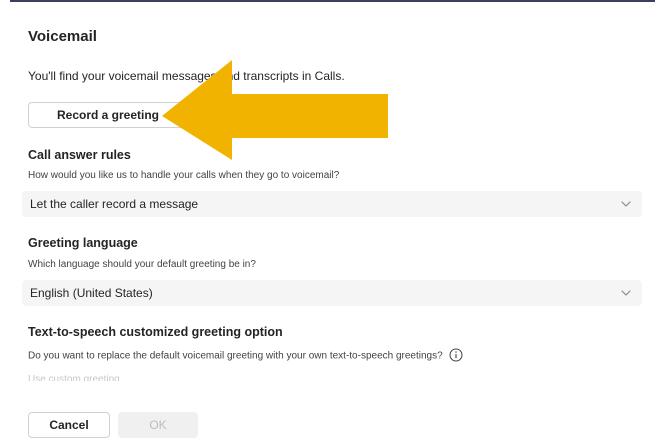 This screenshot has height=441, width=665. Describe the element at coordinates (332, 293) in the screenshot. I see `greeting-language-dropdown: English (United States)` at that location.